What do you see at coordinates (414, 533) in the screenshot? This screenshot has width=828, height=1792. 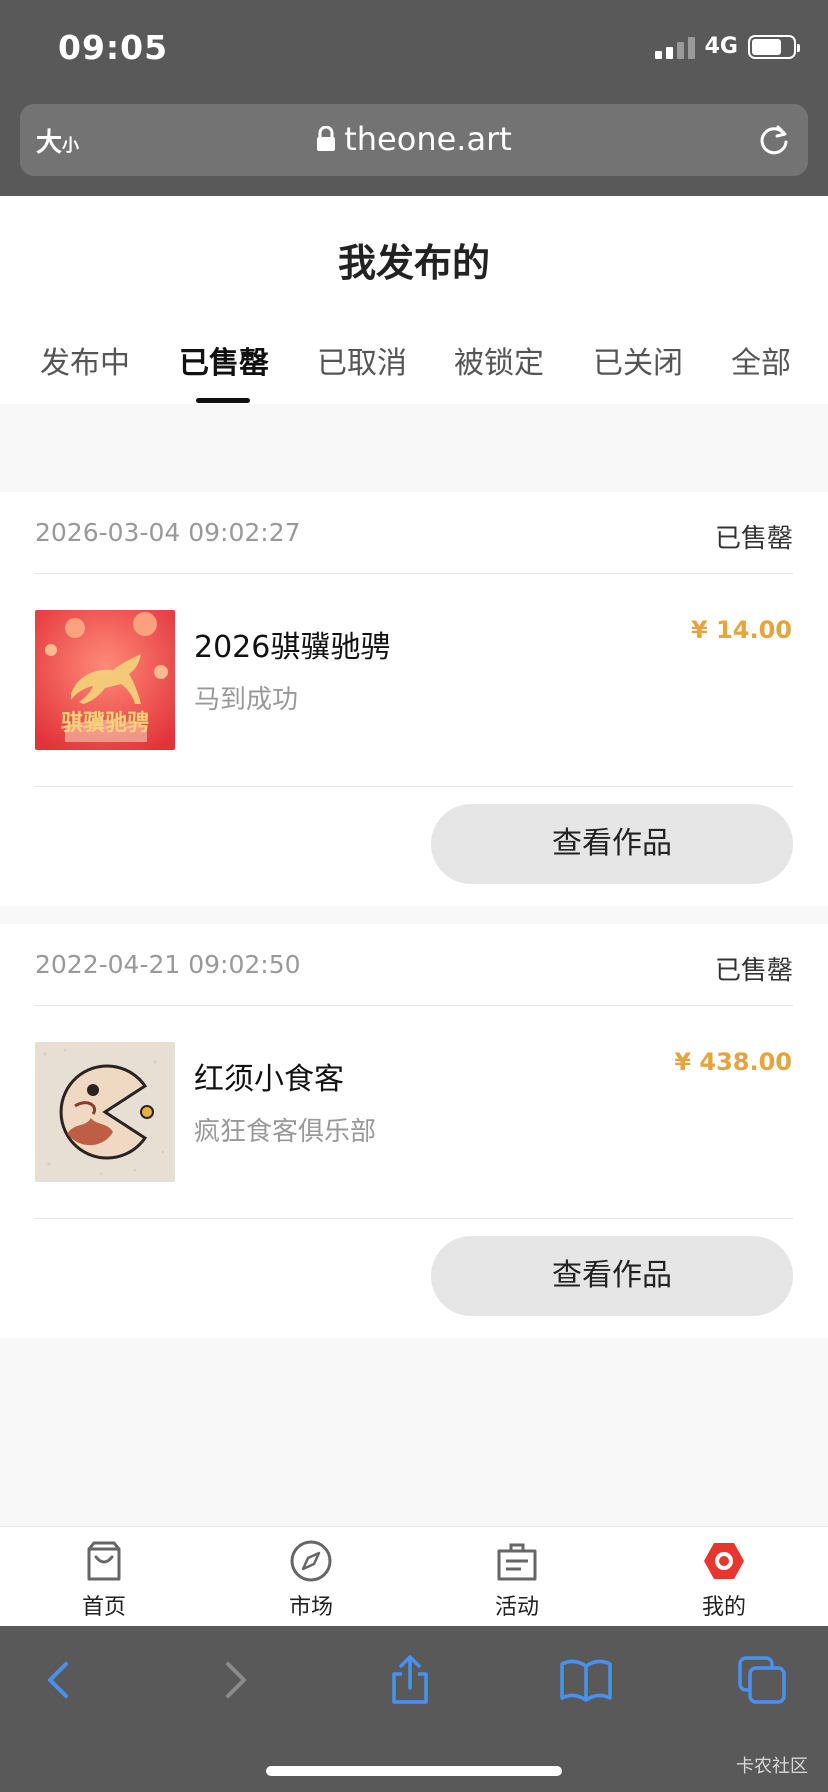 I see `order-card-header: 2026-03-04 09:02:27 已售罄` at bounding box center [414, 533].